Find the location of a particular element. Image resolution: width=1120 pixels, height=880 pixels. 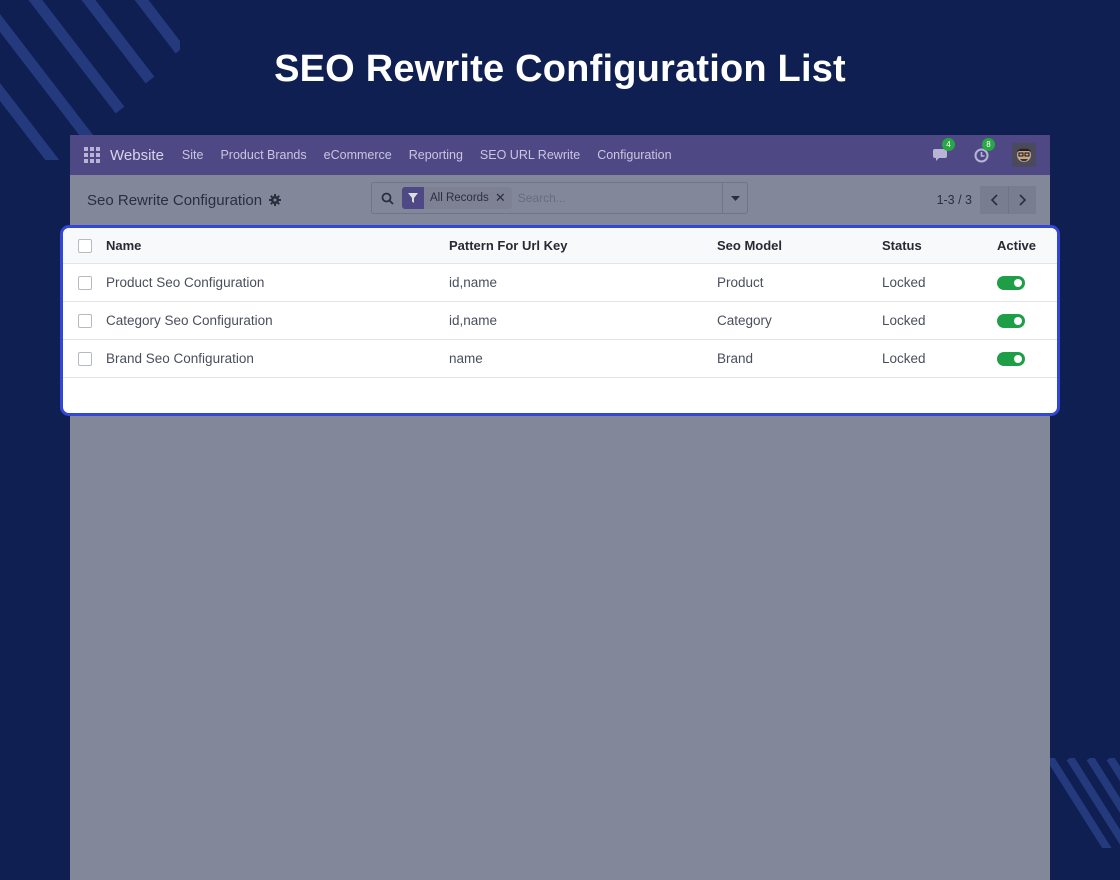

search-bar: All Records ✕ is located at coordinates (559, 198).